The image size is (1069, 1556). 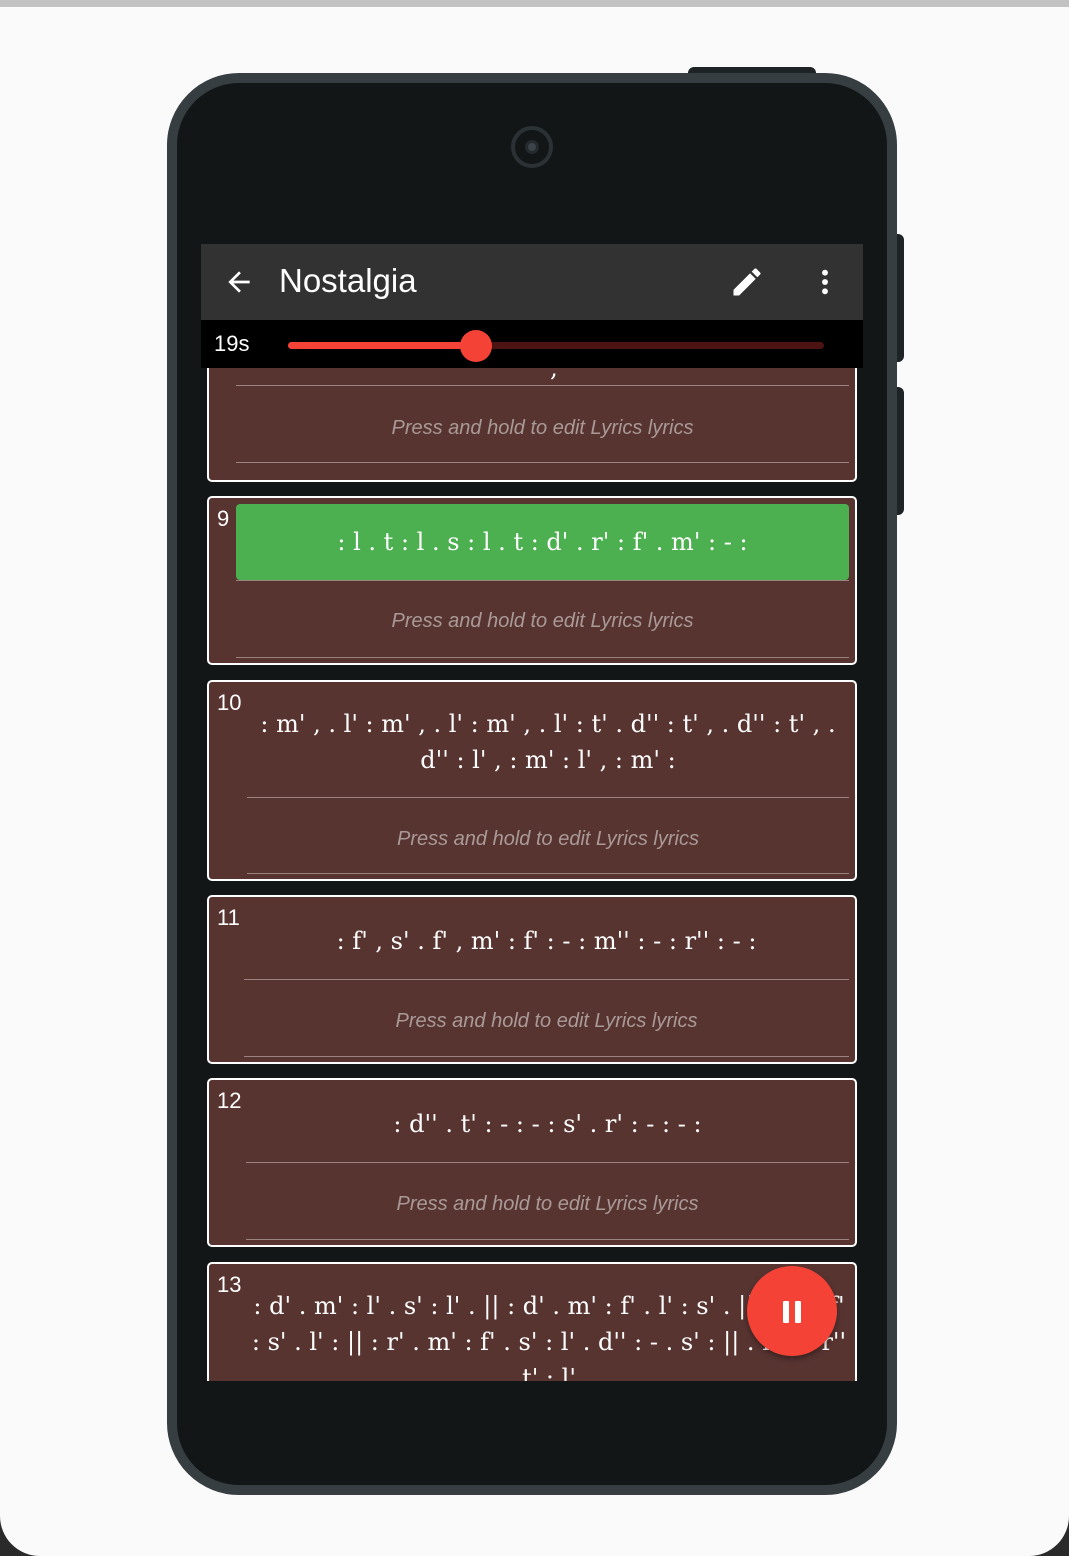 What do you see at coordinates (239, 282) in the screenshot?
I see `arrow-left-icon` at bounding box center [239, 282].